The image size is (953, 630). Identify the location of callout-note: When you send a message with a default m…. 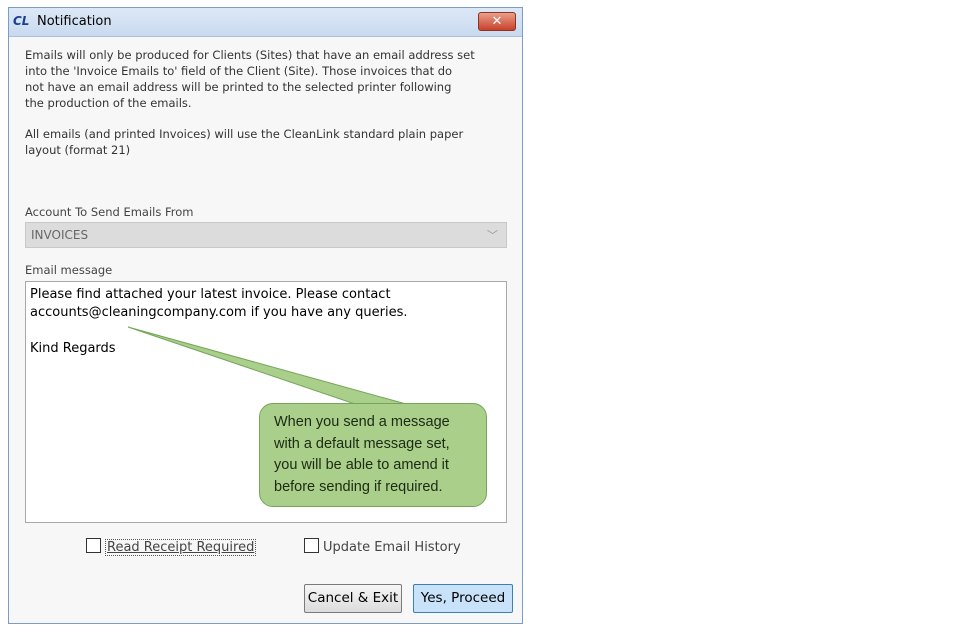
(373, 455).